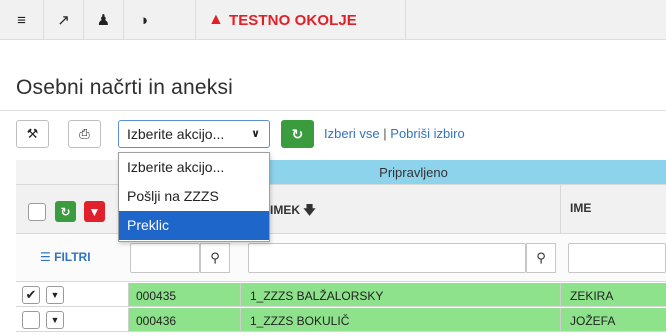  Describe the element at coordinates (317, 296) in the screenshot. I see `row-surname: 1_ZZZS BALŽALORSKY` at that location.